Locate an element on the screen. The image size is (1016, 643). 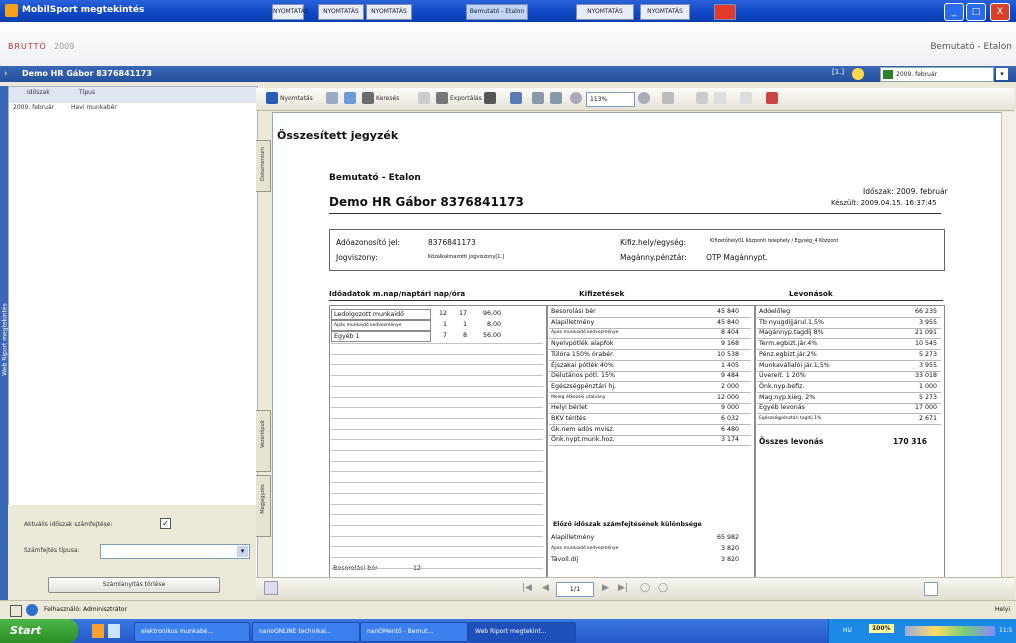
last-page-icon: ▶| is located at coordinates (623, 588).